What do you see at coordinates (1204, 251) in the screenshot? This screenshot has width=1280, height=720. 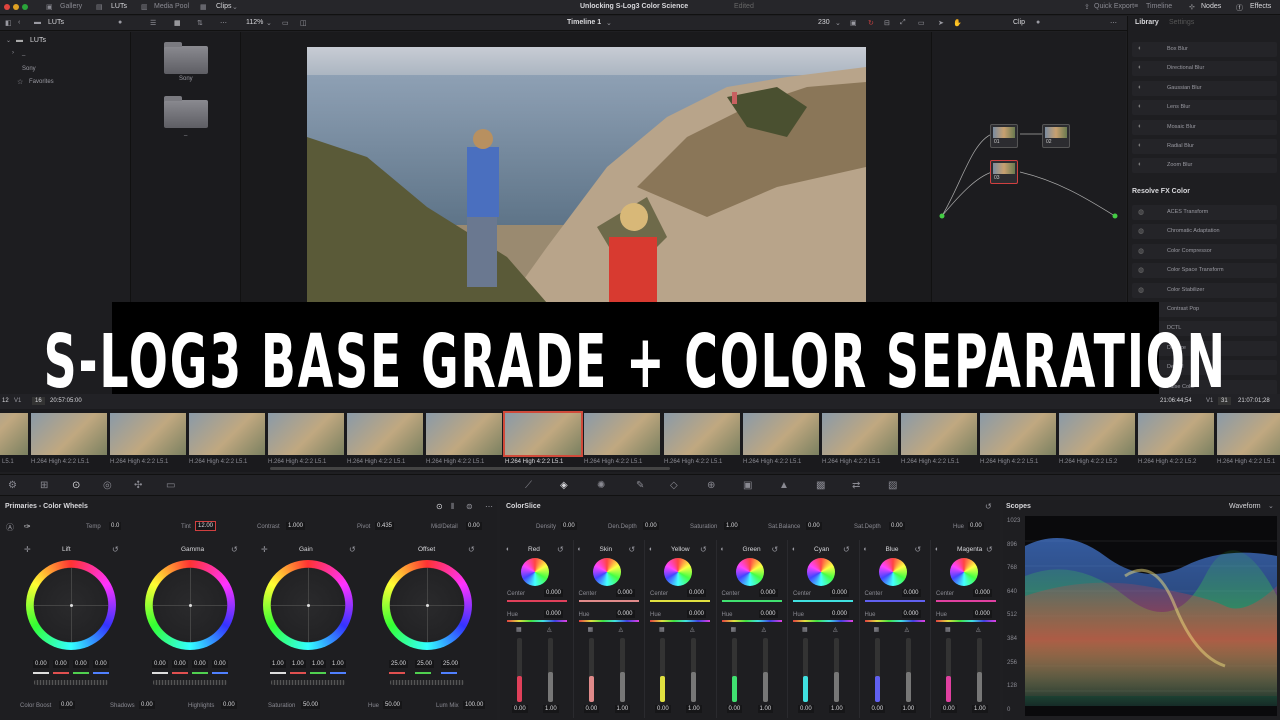 I see `library-item: ◍ Color Compressor` at bounding box center [1204, 251].